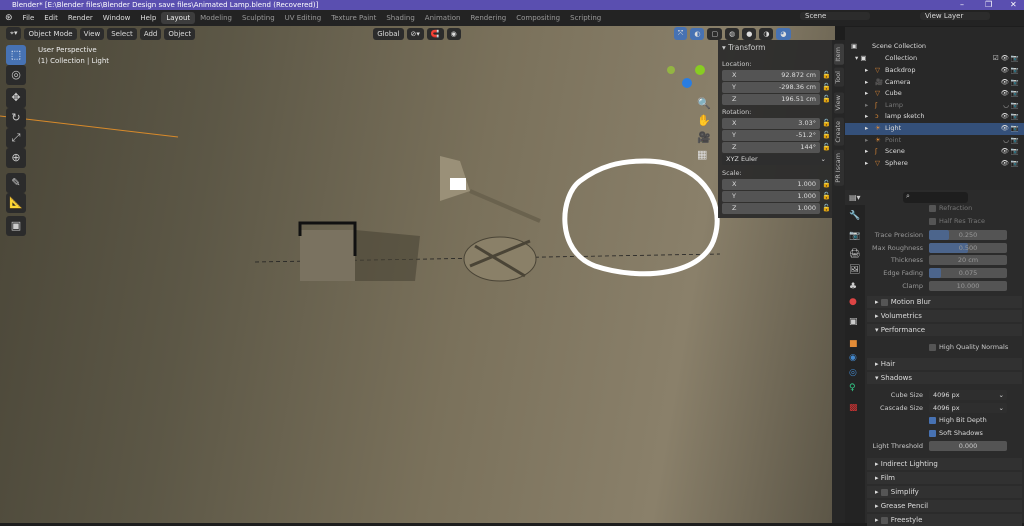 The height and width of the screenshot is (526, 1024). I want to click on scale-x-field: X 1.000, so click(771, 184).